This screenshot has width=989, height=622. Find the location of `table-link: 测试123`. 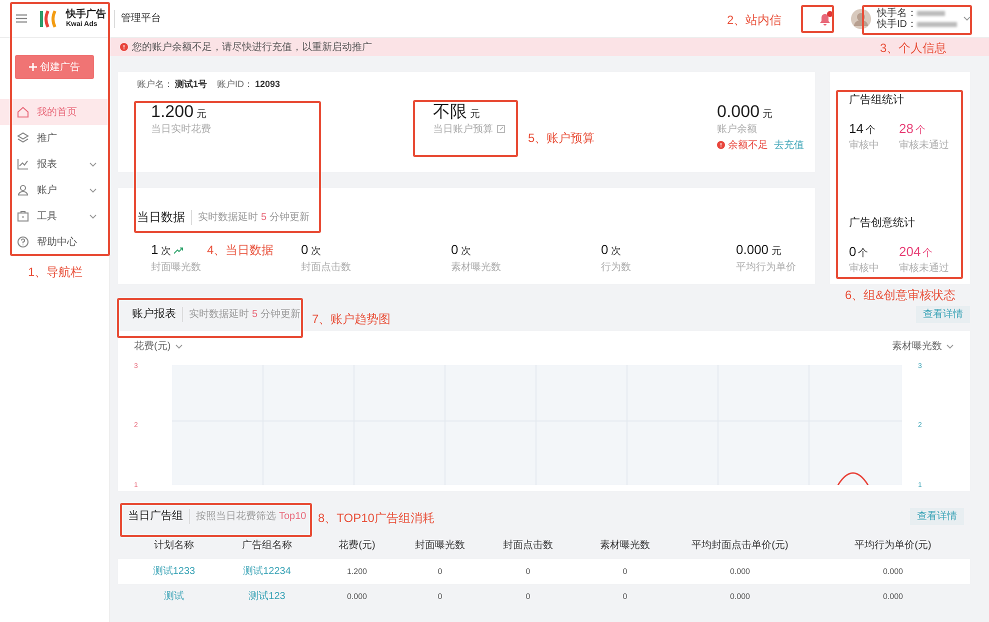

table-link: 测试123 is located at coordinates (267, 596).